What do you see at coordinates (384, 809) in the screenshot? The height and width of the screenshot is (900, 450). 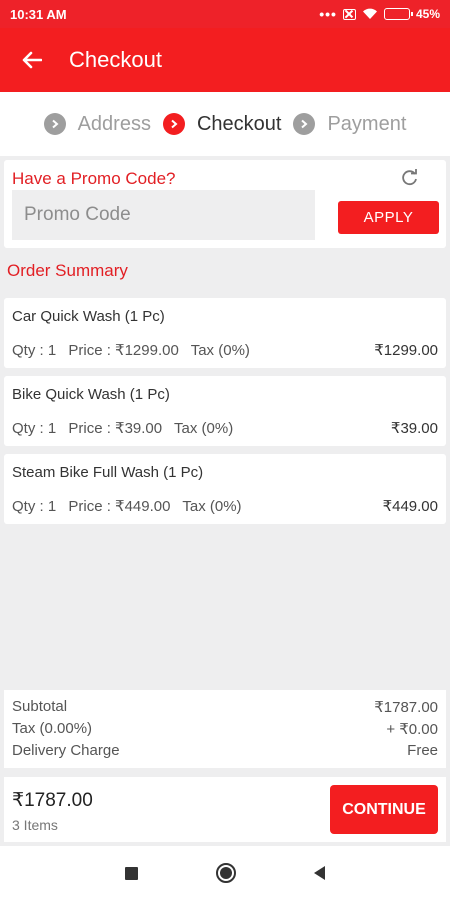 I see `continue-button: CONTINUE` at bounding box center [384, 809].